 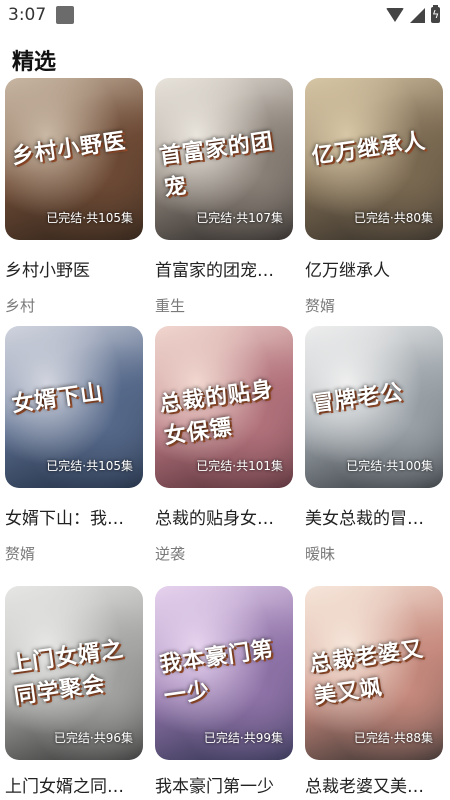 What do you see at coordinates (27, 15) in the screenshot?
I see `status-time: 3:07` at bounding box center [27, 15].